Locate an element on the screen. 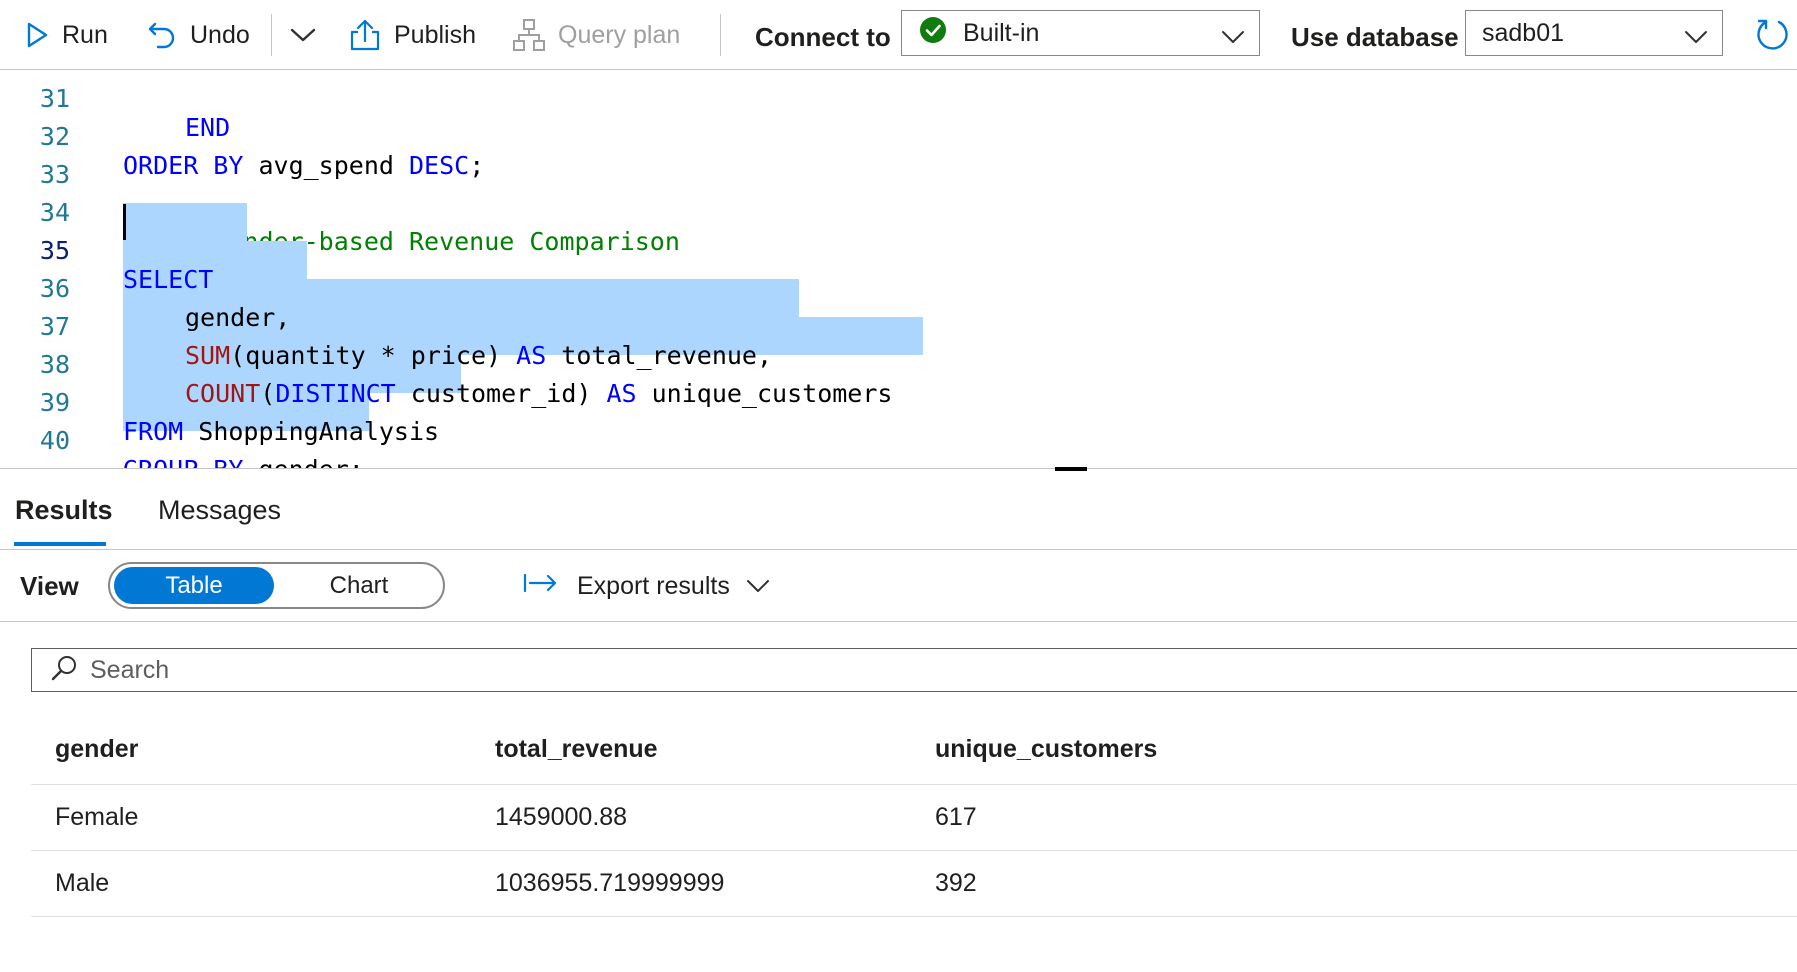 Image resolution: width=1797 pixels, height=972 pixels. refresh-icon is located at coordinates (1772, 35).